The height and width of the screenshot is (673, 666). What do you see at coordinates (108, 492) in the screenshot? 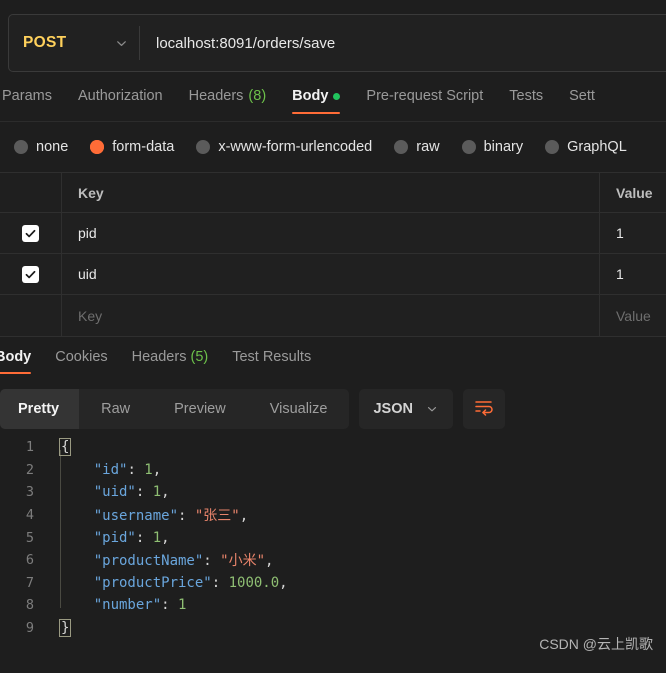
I see `code-line-text: "uid": 1,` at bounding box center [108, 492].